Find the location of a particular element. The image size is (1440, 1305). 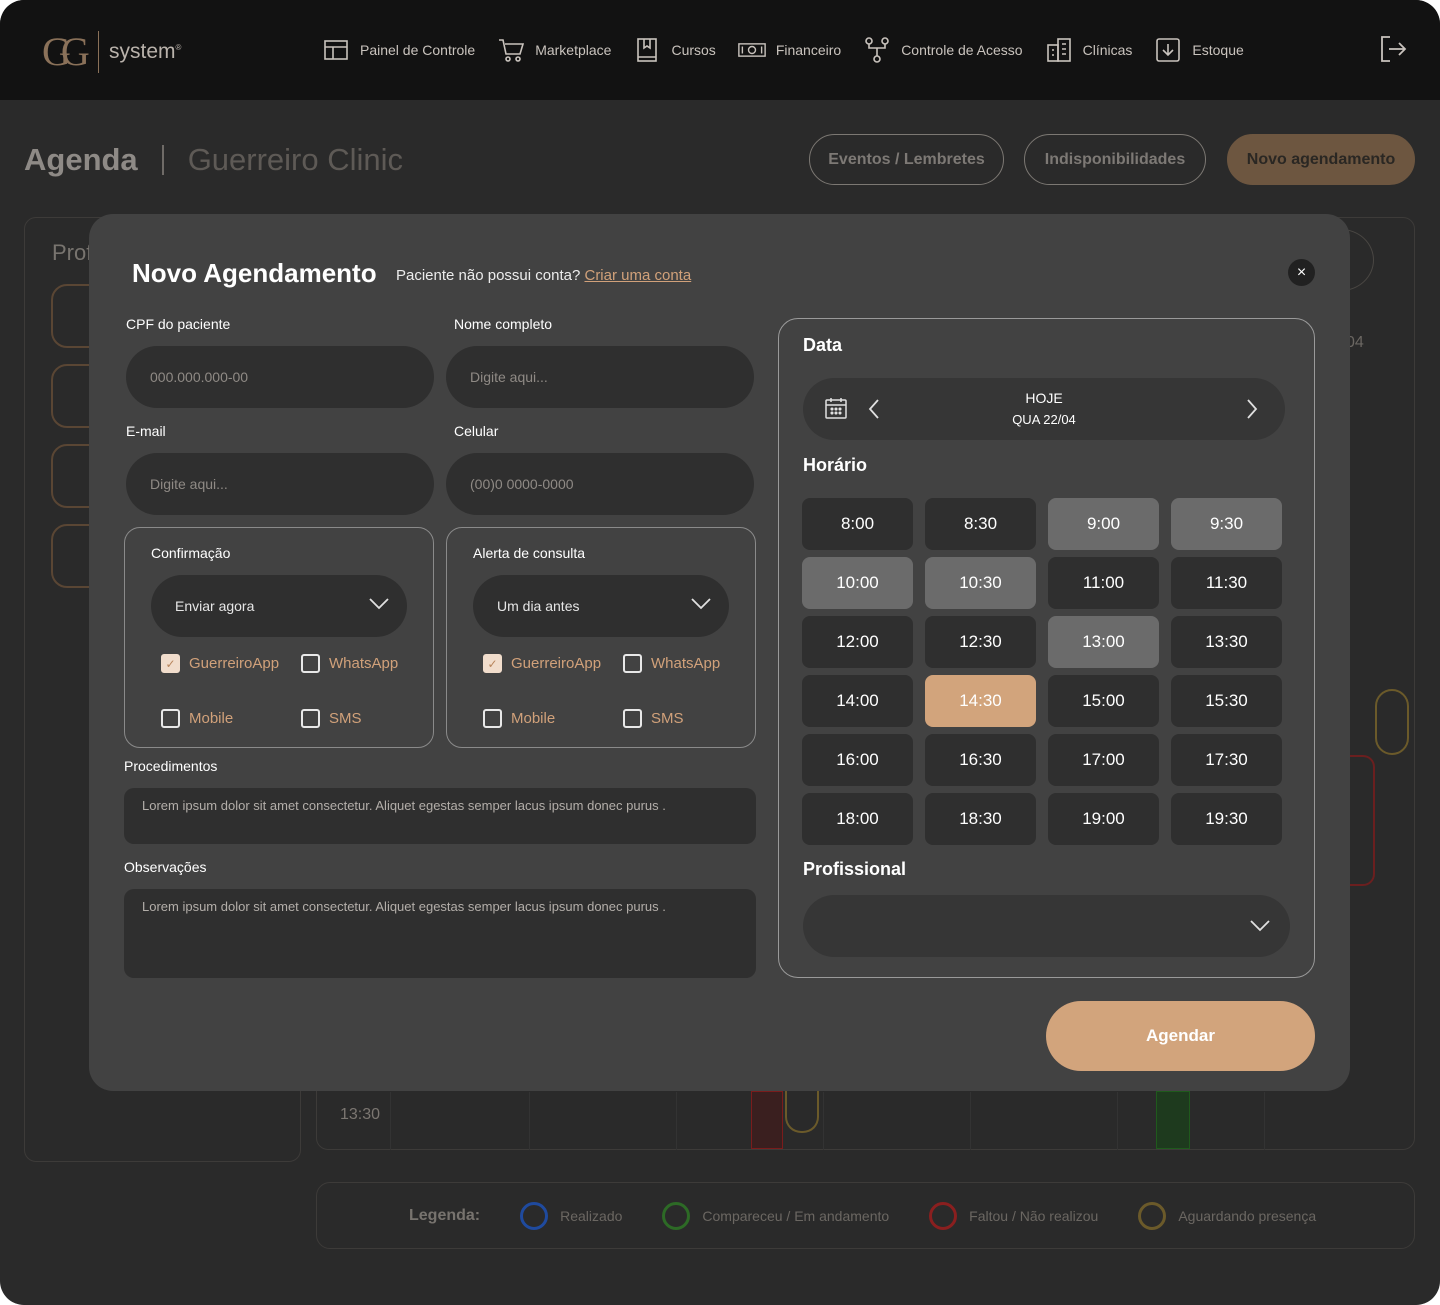

nav-item-painel: Painel de Controle is located at coordinates (398, 50).